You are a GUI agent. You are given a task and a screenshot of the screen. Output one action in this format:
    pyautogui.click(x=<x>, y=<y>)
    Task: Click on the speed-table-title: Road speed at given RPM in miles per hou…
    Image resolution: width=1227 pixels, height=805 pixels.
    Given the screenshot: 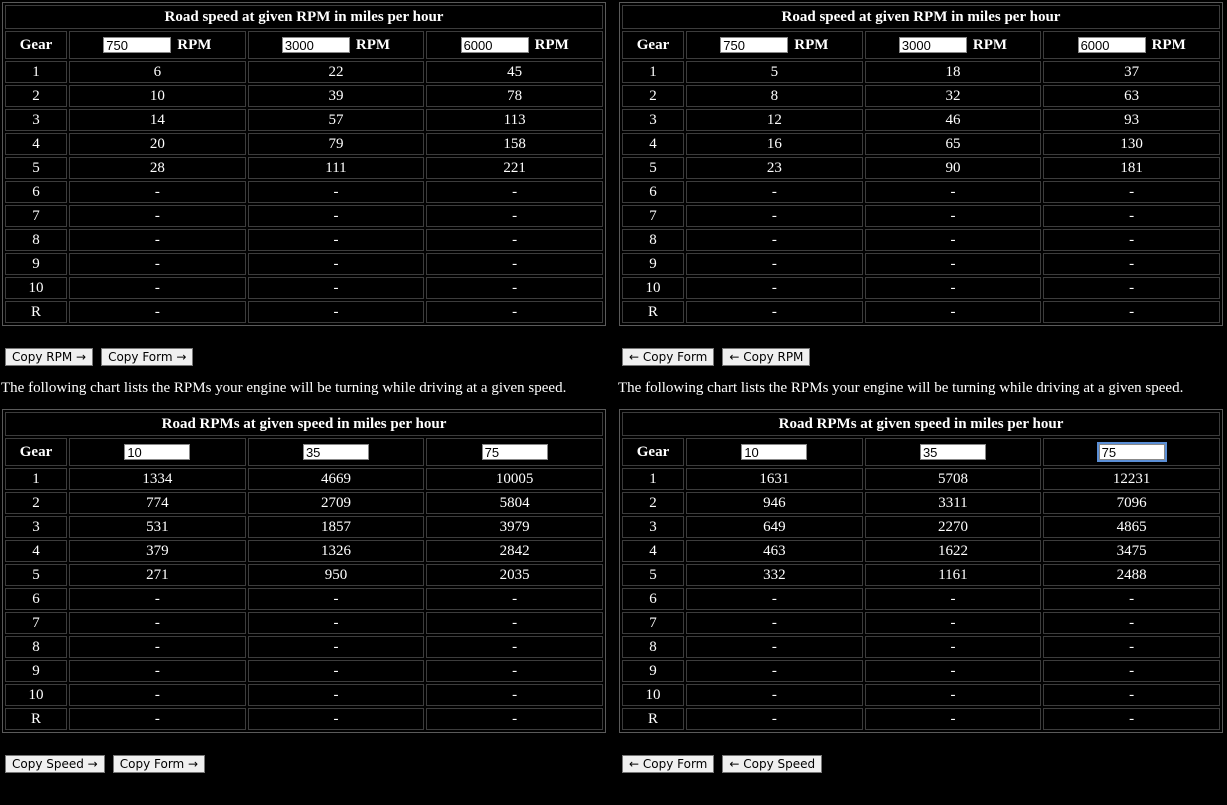 What is the action you would take?
    pyautogui.click(x=921, y=17)
    